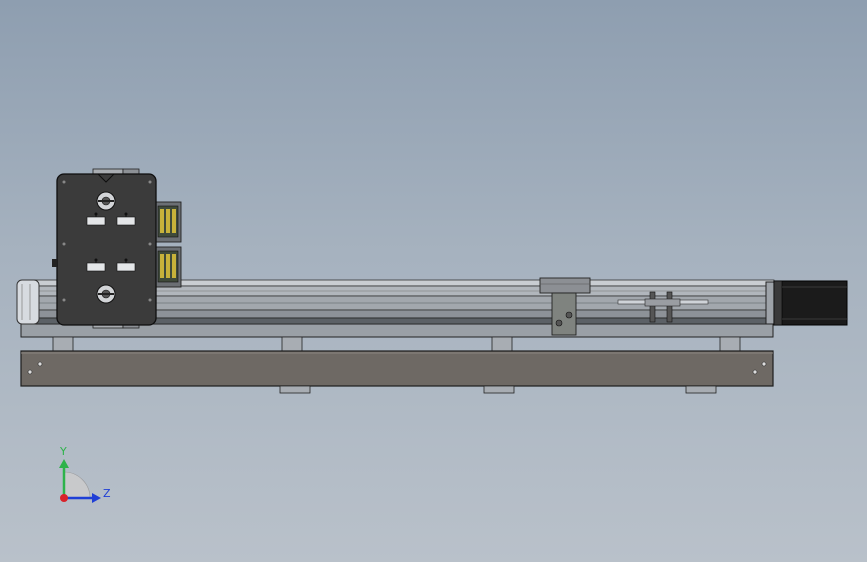  Describe the element at coordinates (28, 302) in the screenshot. I see `left-end-cap` at that location.